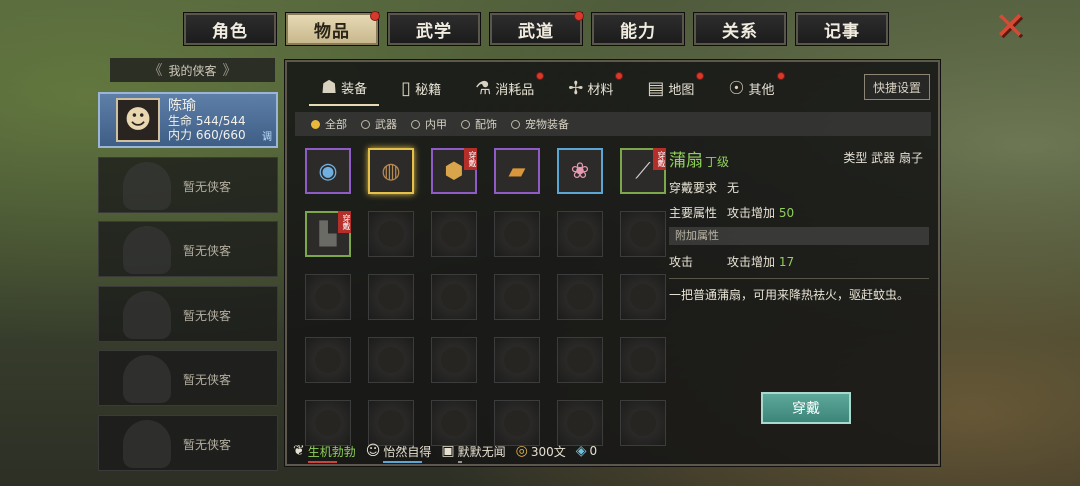 The image size is (1080, 486). I want to click on fan-item: ◍, so click(391, 171).